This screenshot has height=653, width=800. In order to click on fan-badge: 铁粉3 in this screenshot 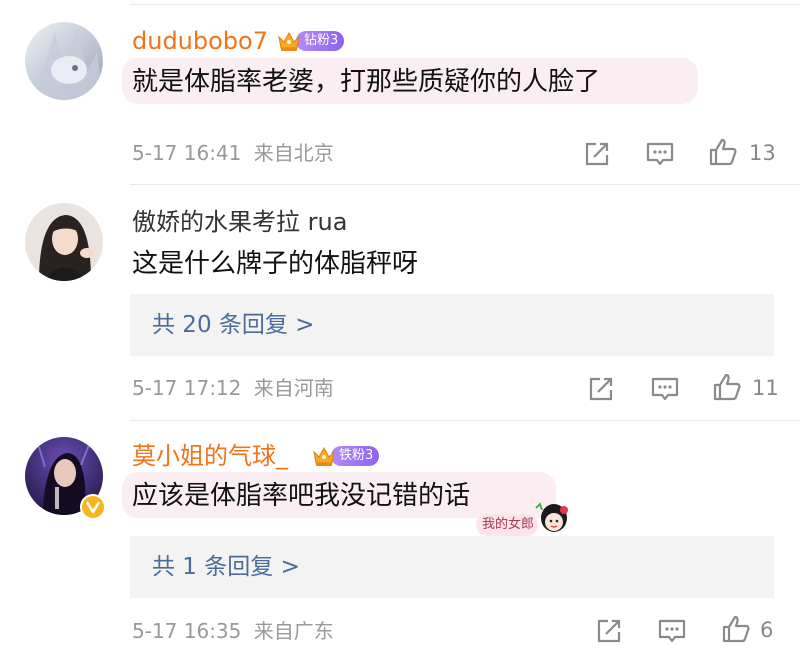, I will do `click(345, 456)`.